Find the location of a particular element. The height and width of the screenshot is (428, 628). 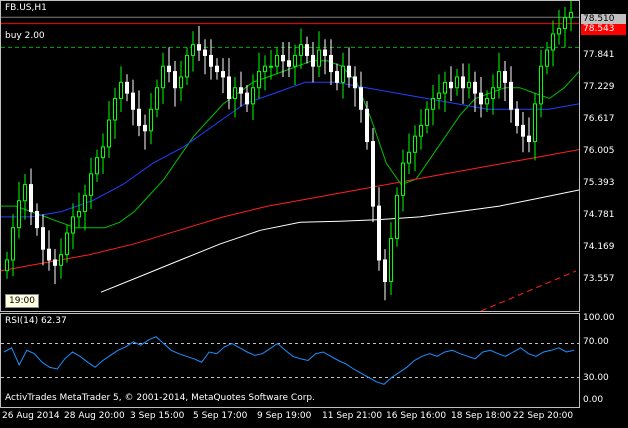

y-tick-label: 75.393 is located at coordinates (599, 183).